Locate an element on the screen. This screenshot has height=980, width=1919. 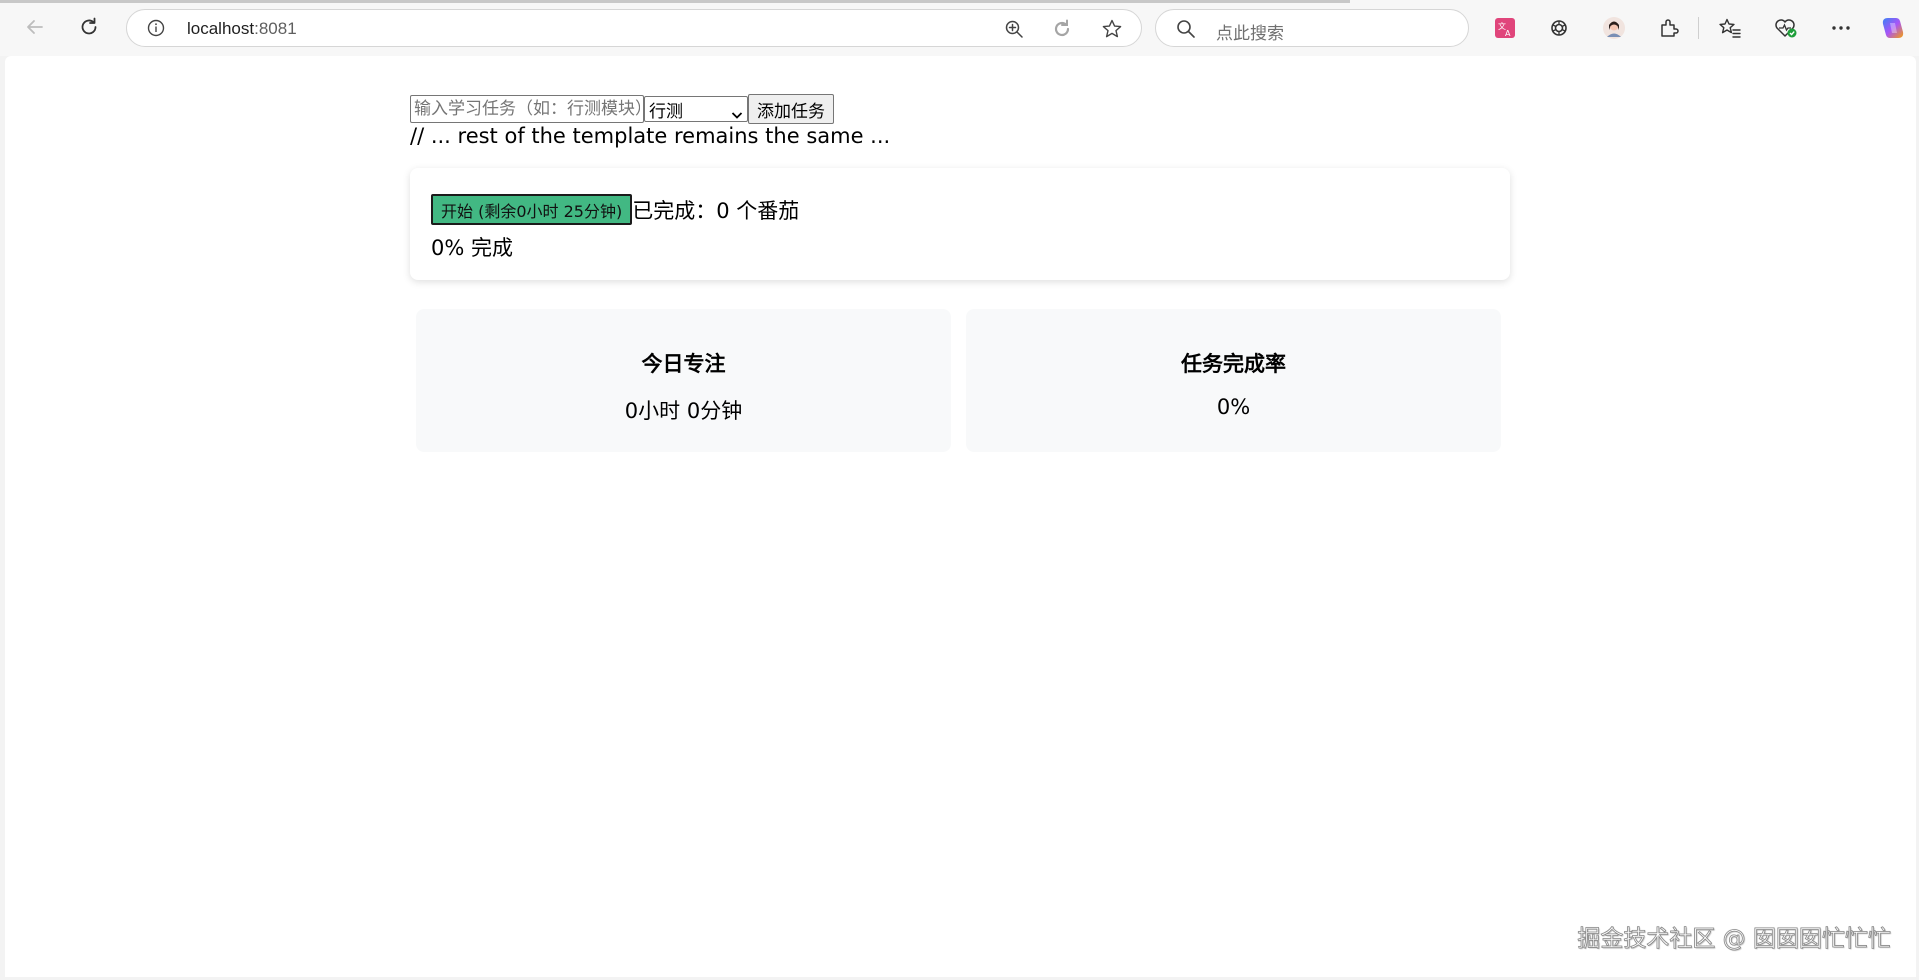
category-selected-value: 行测 is located at coordinates (666, 111).